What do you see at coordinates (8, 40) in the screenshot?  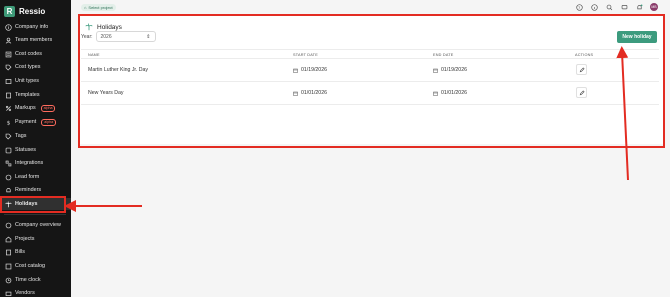 I see `team-icon` at bounding box center [8, 40].